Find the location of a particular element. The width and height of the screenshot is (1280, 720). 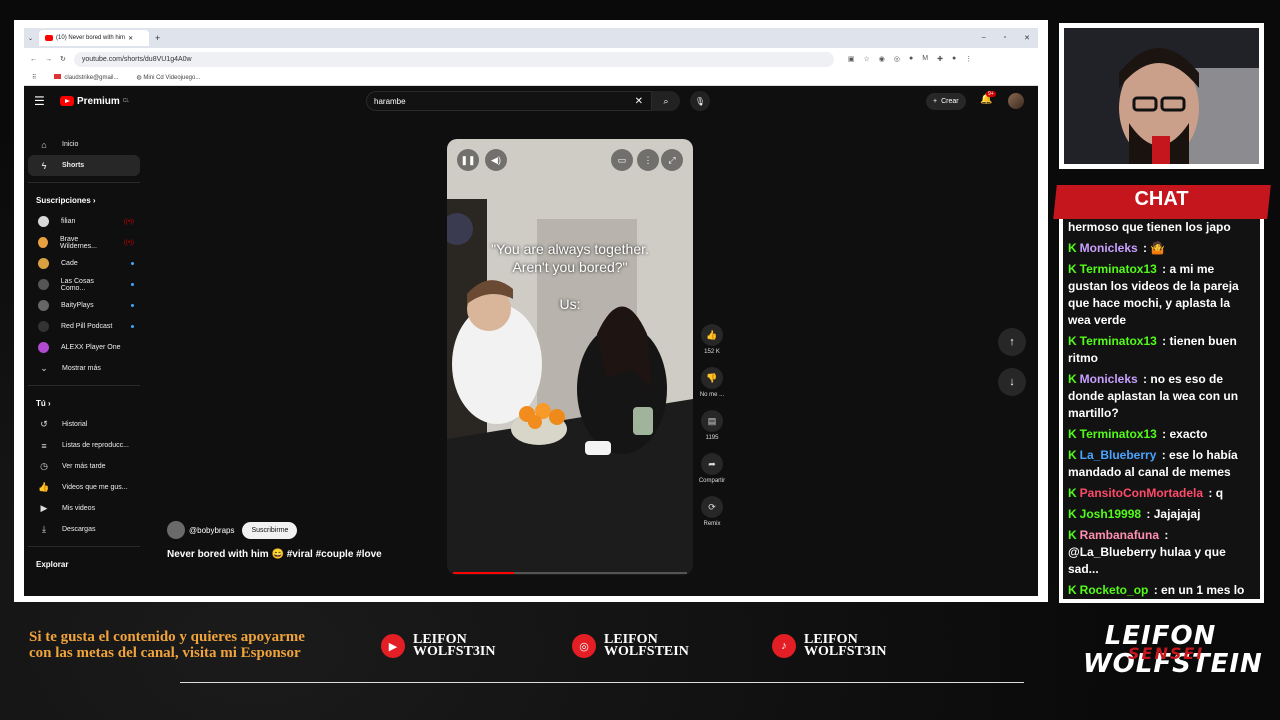

new-content-dot-icon is located at coordinates (132, 263).